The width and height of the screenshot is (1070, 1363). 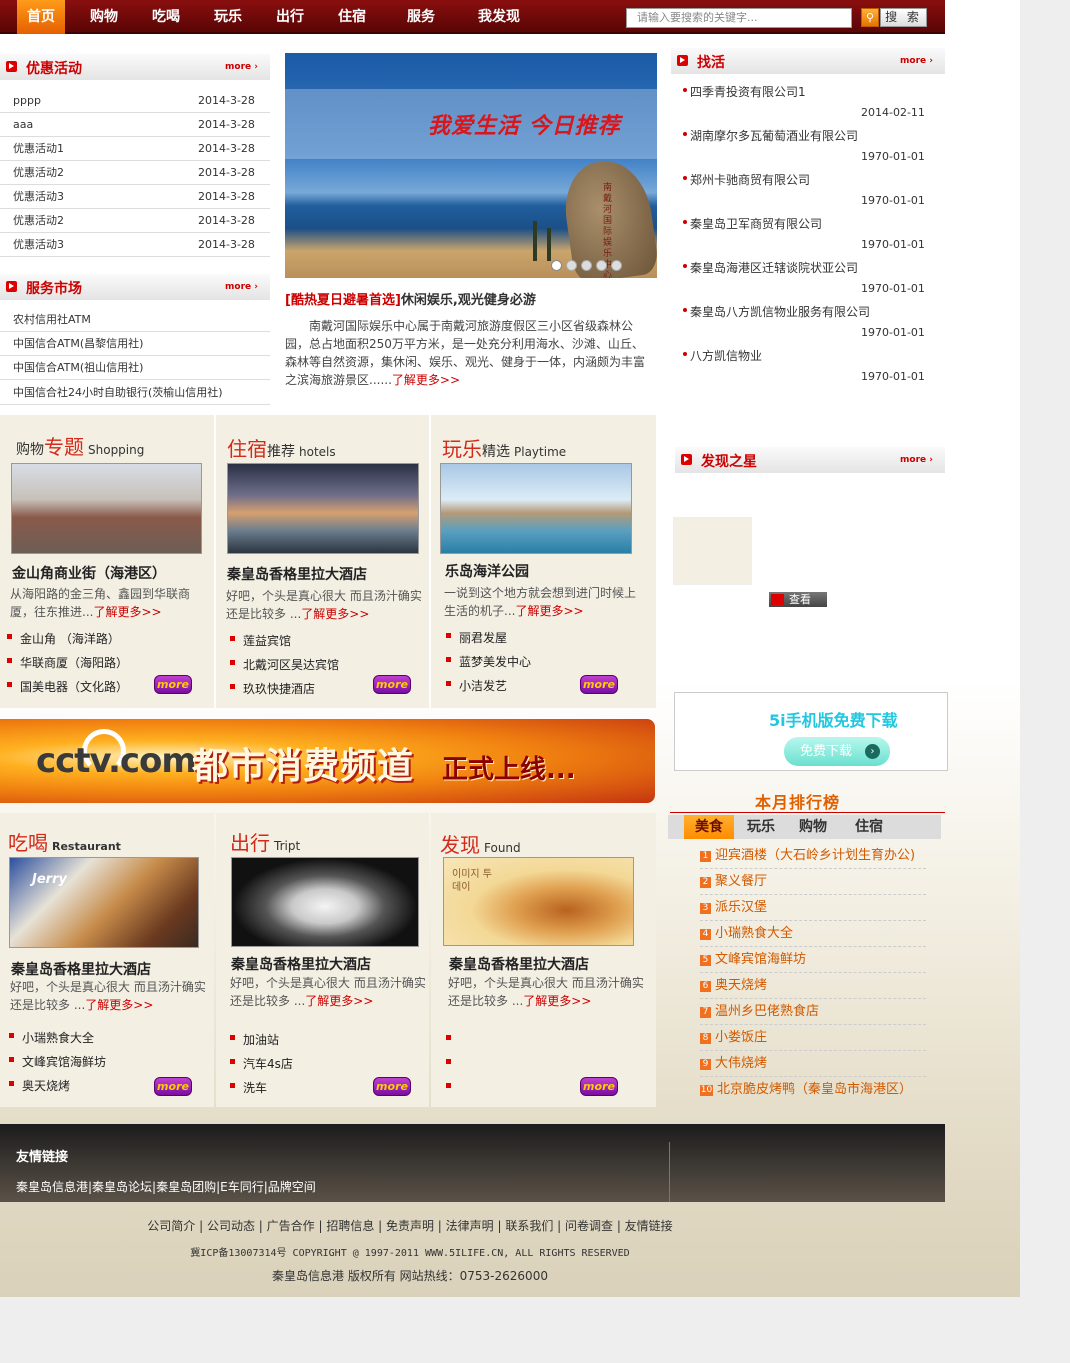 What do you see at coordinates (813, 856) in the screenshot?
I see `ranking-item: 1 迎宾酒楼（大石岭乡计划生育办公)` at bounding box center [813, 856].